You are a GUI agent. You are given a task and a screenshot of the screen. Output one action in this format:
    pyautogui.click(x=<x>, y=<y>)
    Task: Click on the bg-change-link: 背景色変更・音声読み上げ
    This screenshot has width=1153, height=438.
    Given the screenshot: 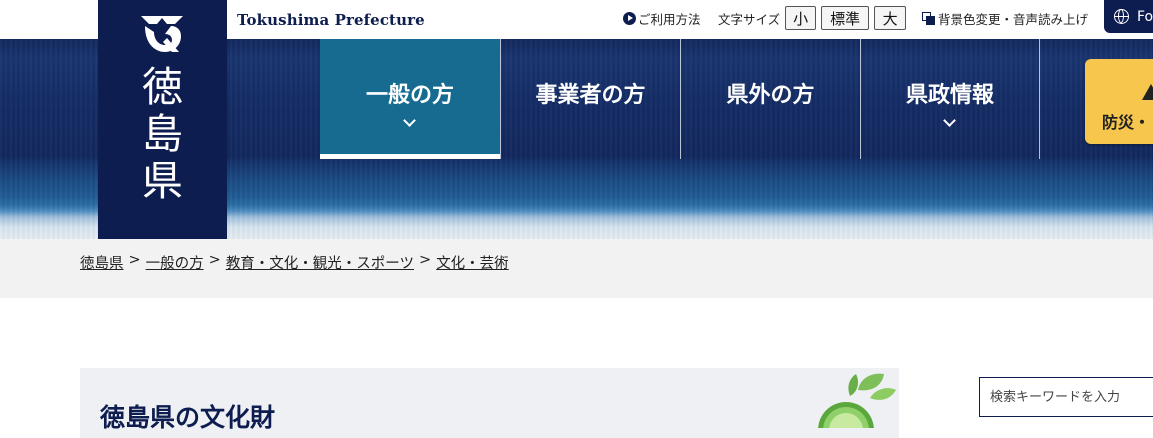 What is the action you would take?
    pyautogui.click(x=1005, y=18)
    